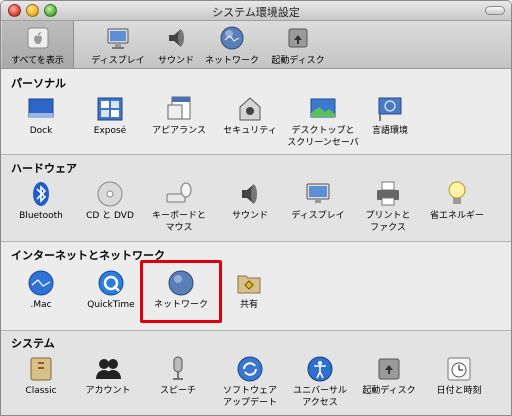 The width and height of the screenshot is (512, 416). I want to click on pane-cd-dvd-label: CD と DVD, so click(110, 216).